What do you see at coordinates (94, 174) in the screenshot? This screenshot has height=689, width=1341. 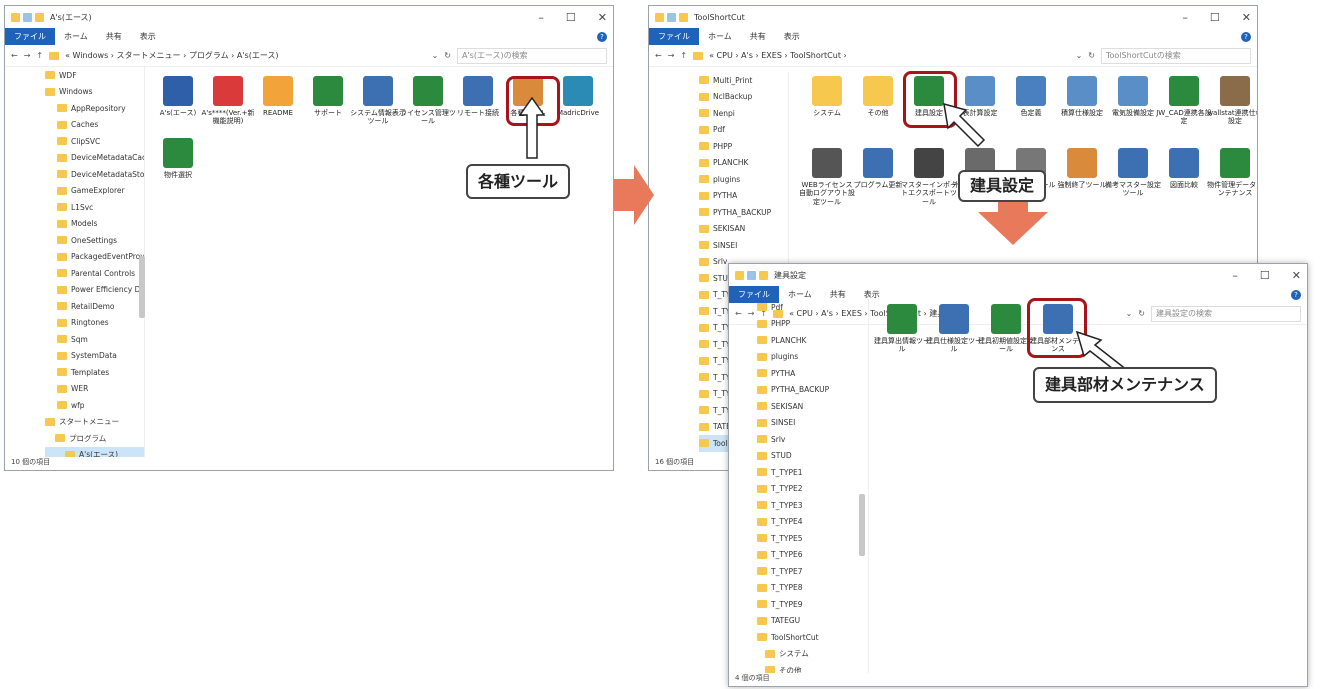 I see `nav-item: DeviceMetadataStore` at bounding box center [94, 174].